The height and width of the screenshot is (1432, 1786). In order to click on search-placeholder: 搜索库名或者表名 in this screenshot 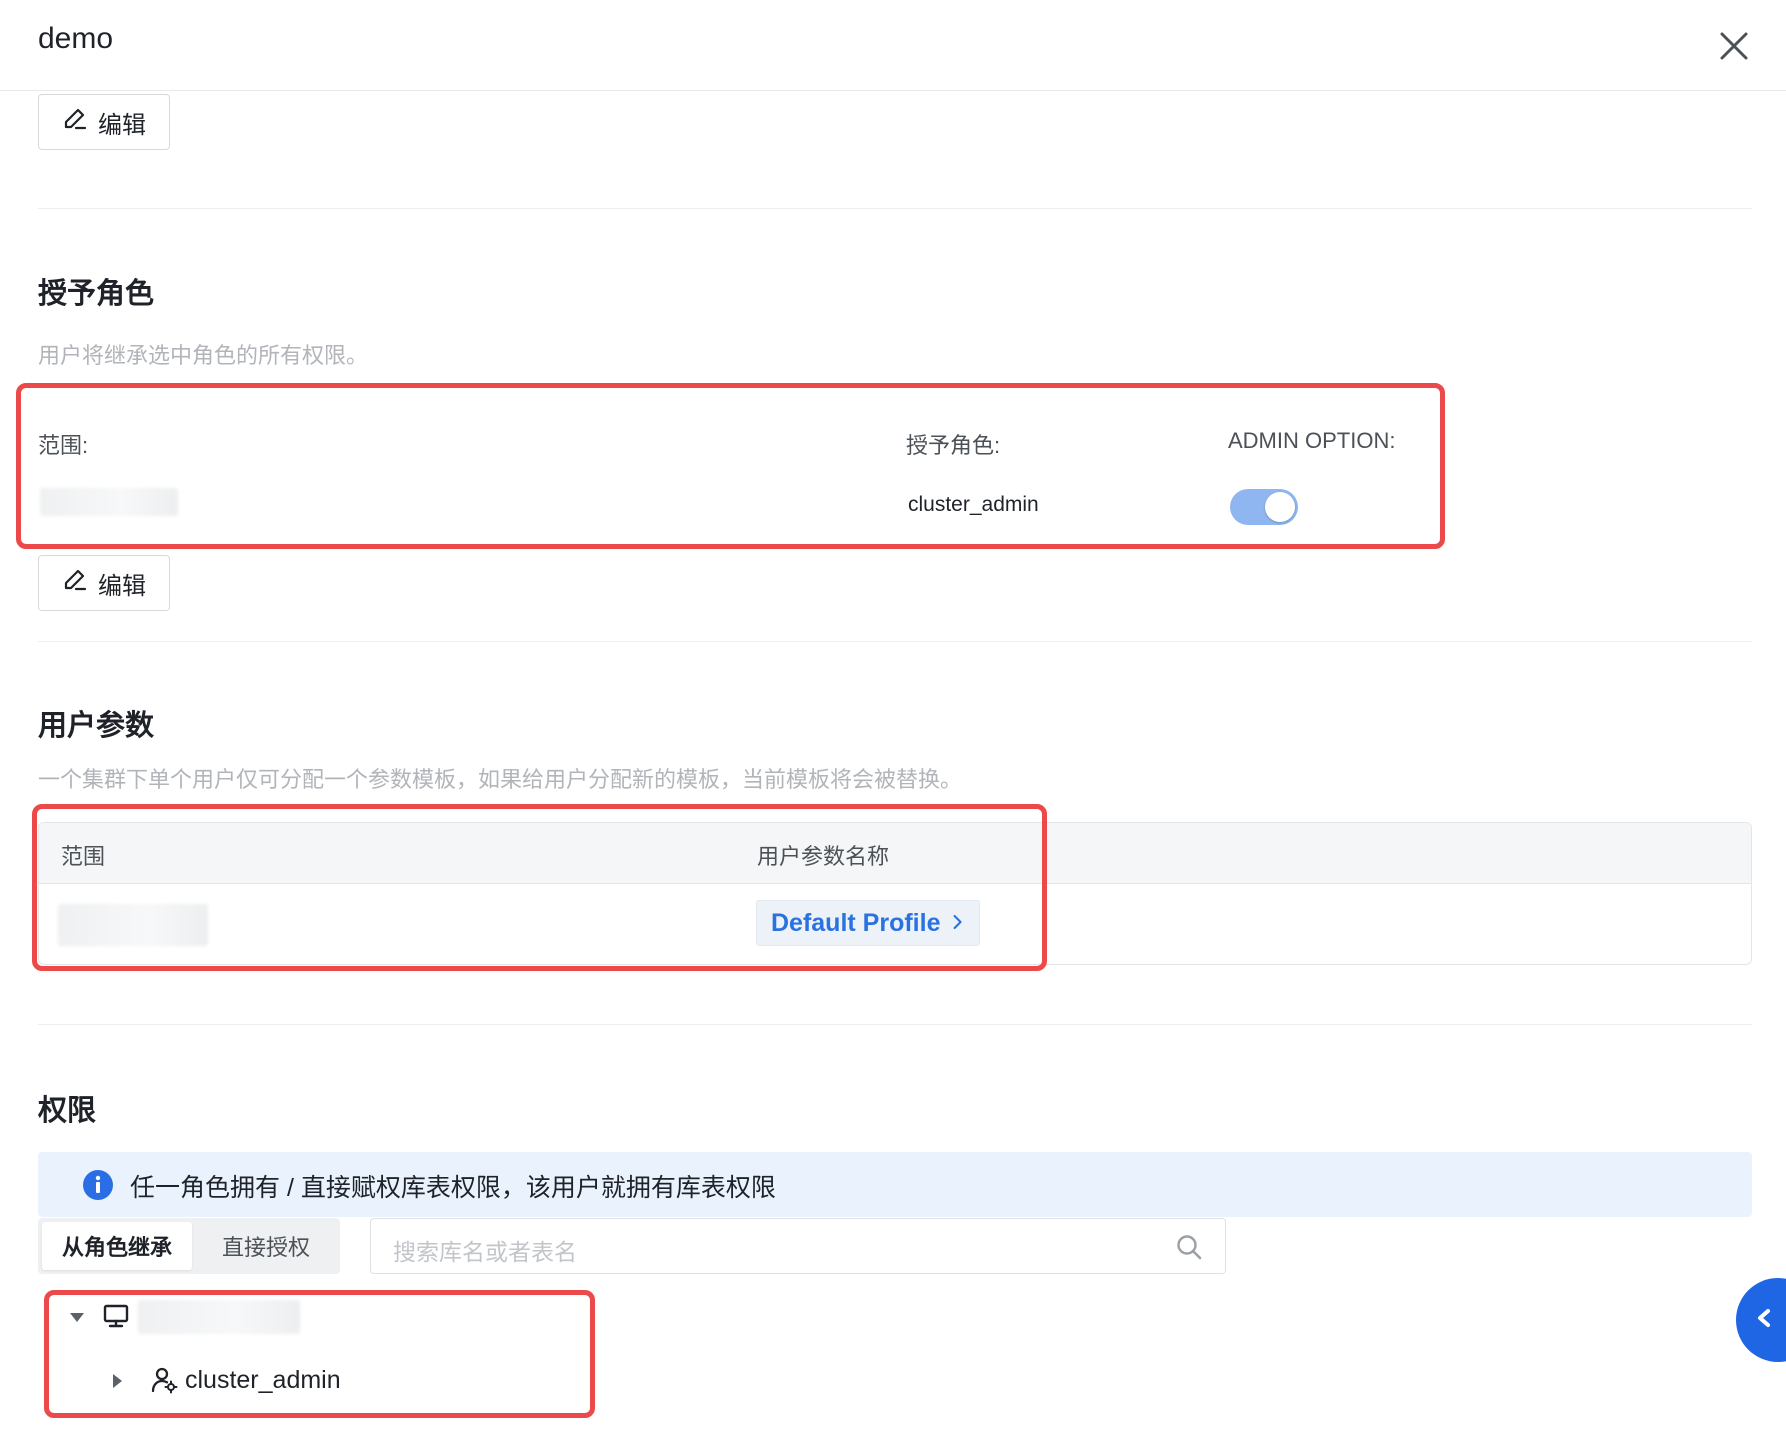, I will do `click(485, 1252)`.